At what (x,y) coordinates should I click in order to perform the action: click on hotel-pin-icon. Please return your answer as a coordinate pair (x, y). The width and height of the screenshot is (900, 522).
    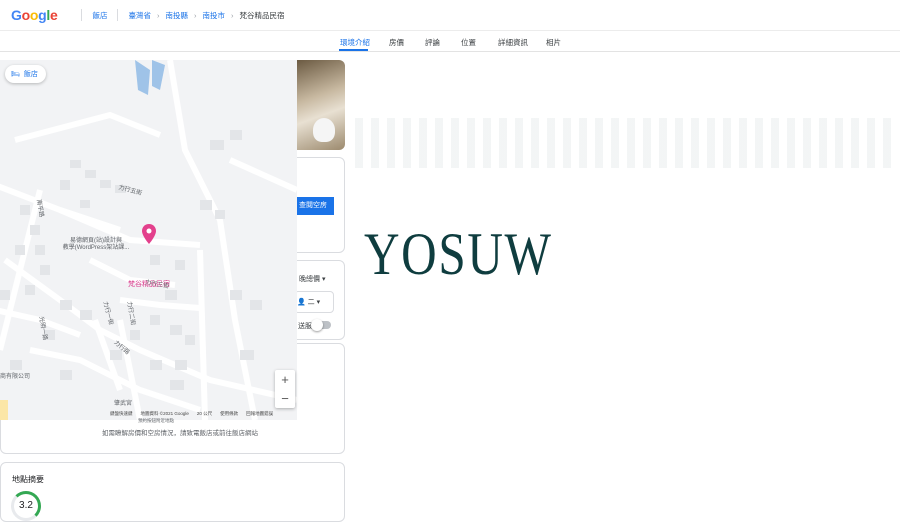
    Looking at the image, I should click on (149, 234).